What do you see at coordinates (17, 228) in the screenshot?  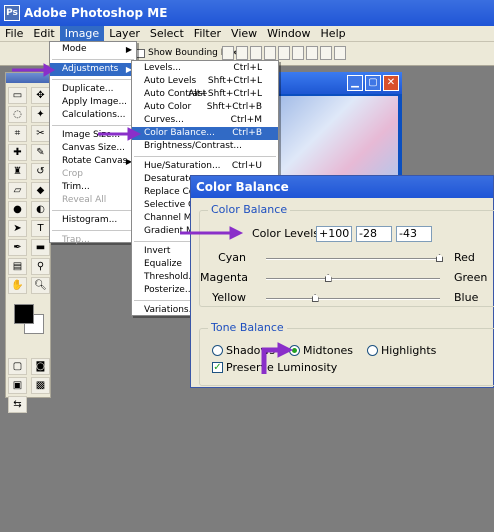 I see `path-select-icon: ➤` at bounding box center [17, 228].